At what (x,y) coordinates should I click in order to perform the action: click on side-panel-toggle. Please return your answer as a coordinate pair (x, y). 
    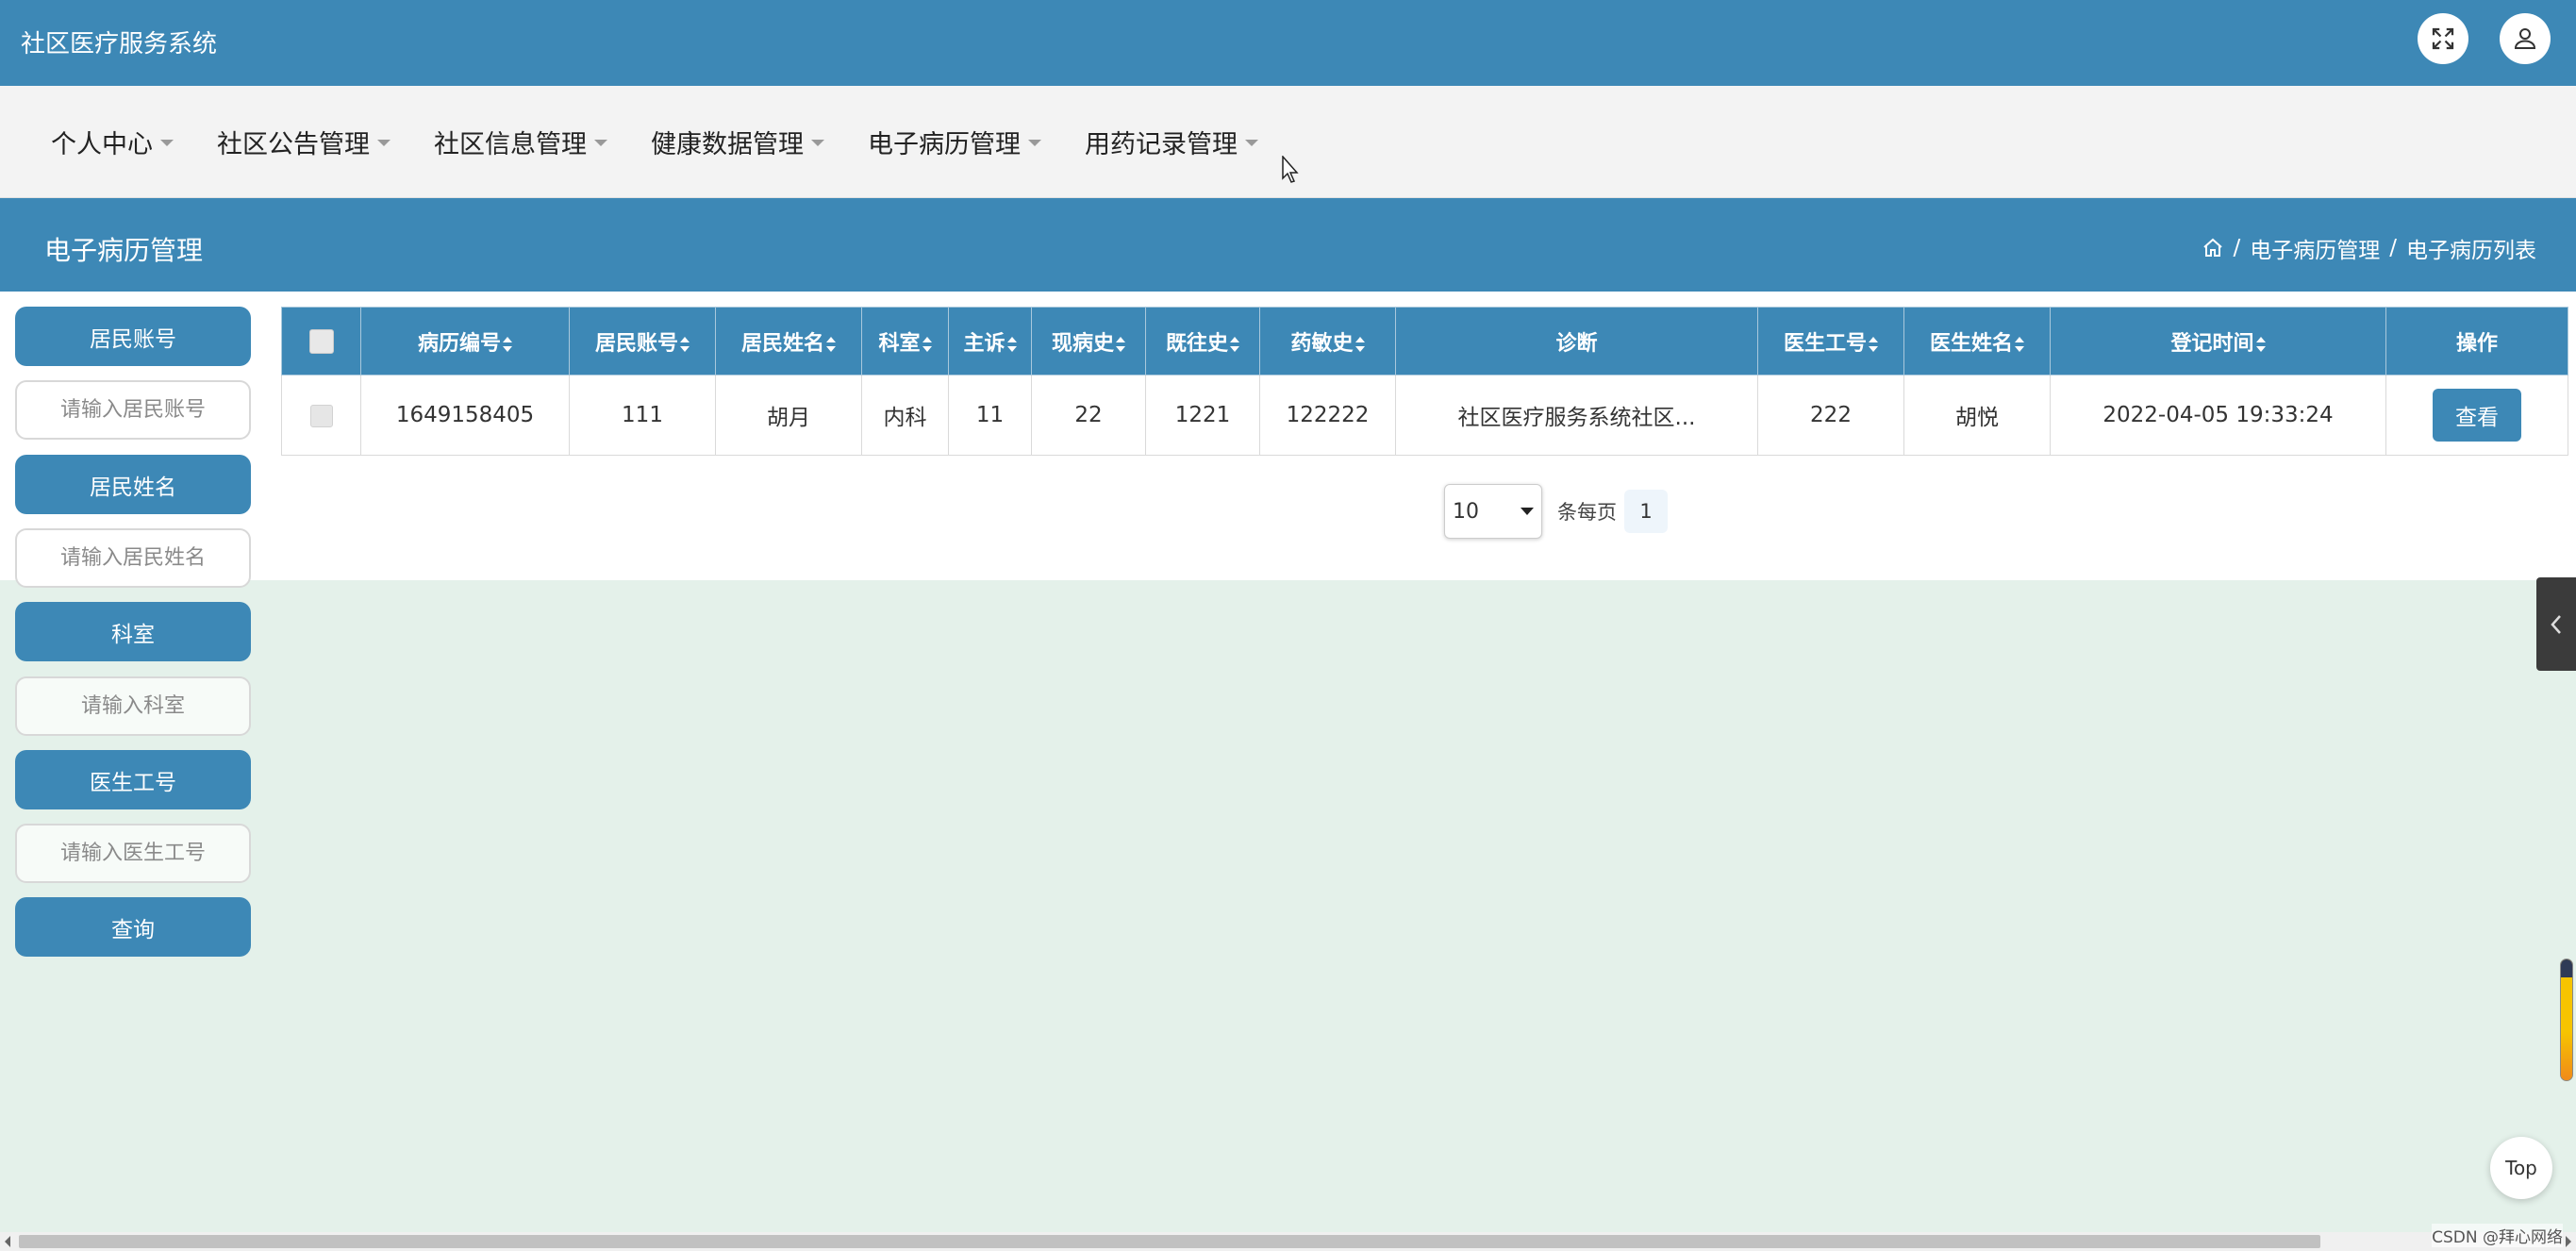
    Looking at the image, I should click on (2556, 624).